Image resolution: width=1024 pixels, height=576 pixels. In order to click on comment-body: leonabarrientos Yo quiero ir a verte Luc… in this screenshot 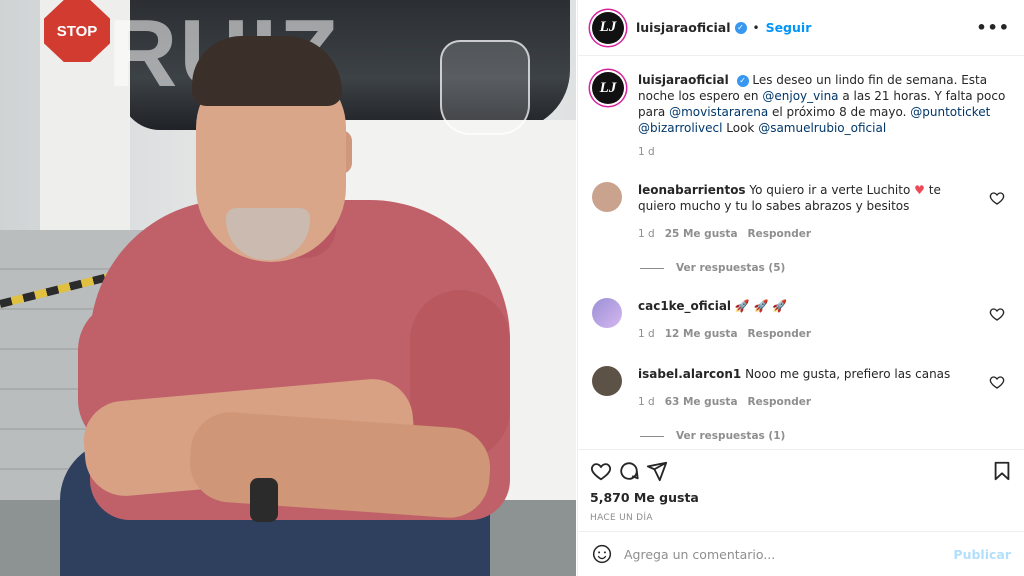, I will do `click(808, 212)`.